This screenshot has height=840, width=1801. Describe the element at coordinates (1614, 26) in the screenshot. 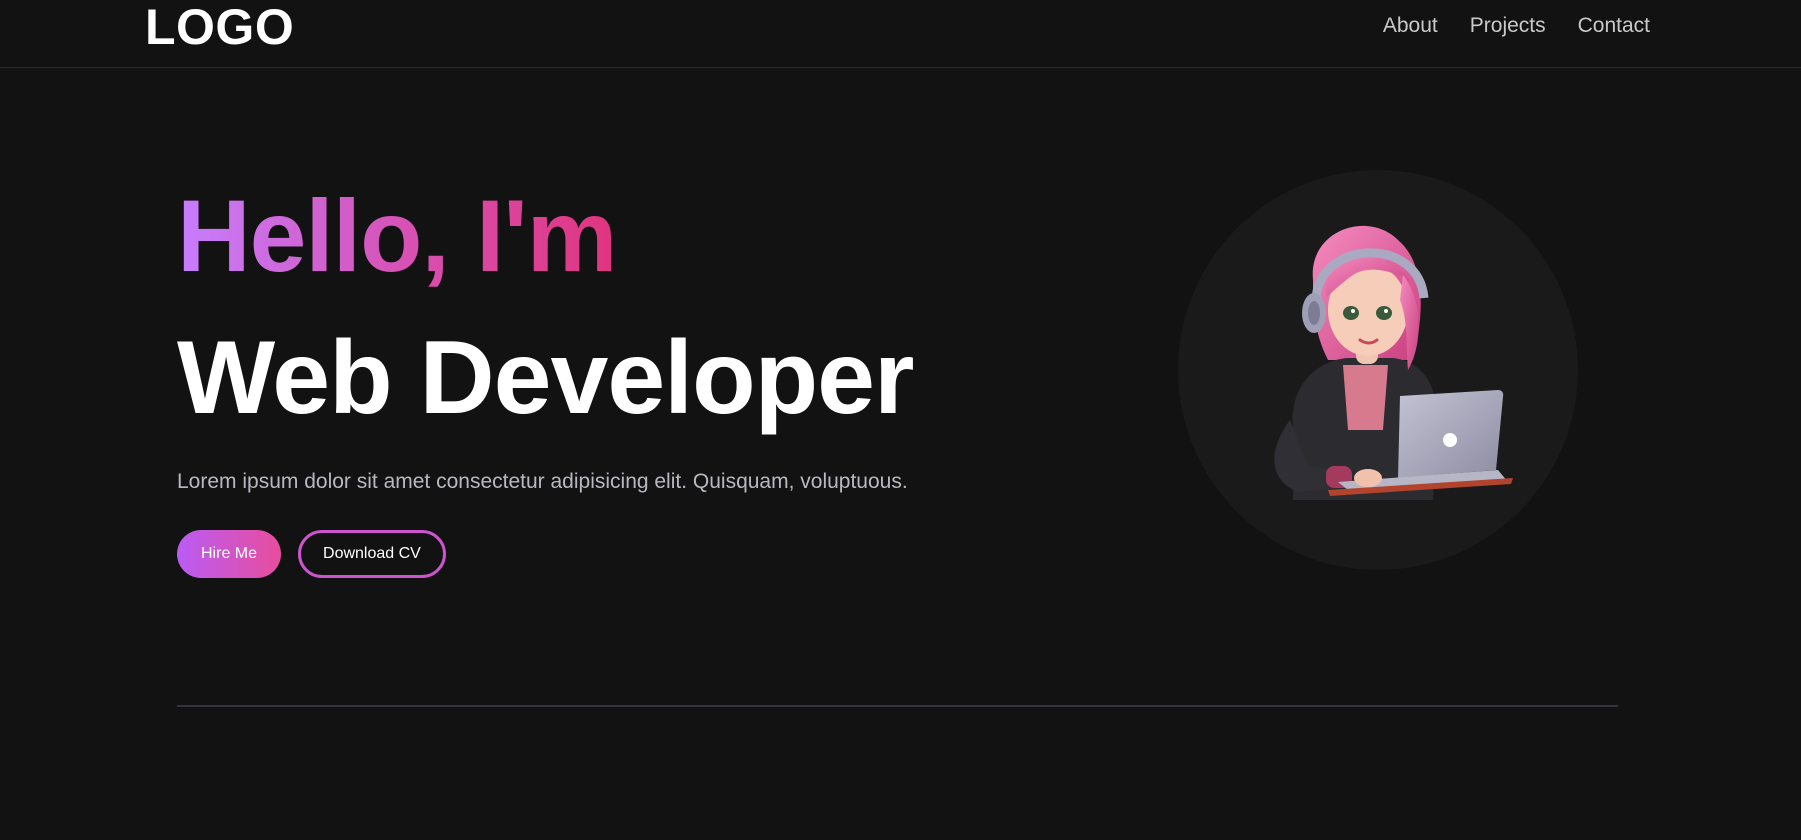

I see `nav-link-contact: Contact` at that location.